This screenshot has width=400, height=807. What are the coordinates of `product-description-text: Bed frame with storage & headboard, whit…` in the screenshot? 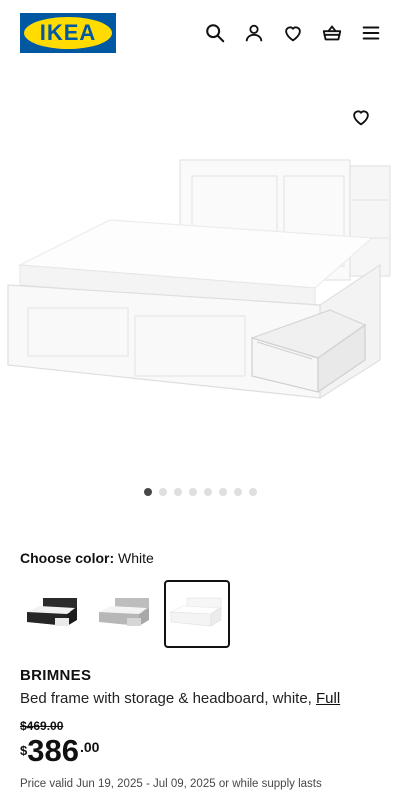 It's located at (166, 698).